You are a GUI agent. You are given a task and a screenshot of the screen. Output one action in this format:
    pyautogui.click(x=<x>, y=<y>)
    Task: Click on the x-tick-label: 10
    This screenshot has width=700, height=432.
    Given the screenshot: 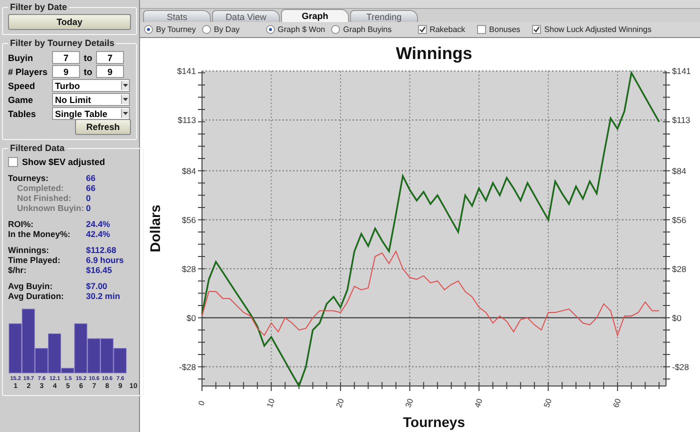 What is the action you would take?
    pyautogui.click(x=271, y=403)
    